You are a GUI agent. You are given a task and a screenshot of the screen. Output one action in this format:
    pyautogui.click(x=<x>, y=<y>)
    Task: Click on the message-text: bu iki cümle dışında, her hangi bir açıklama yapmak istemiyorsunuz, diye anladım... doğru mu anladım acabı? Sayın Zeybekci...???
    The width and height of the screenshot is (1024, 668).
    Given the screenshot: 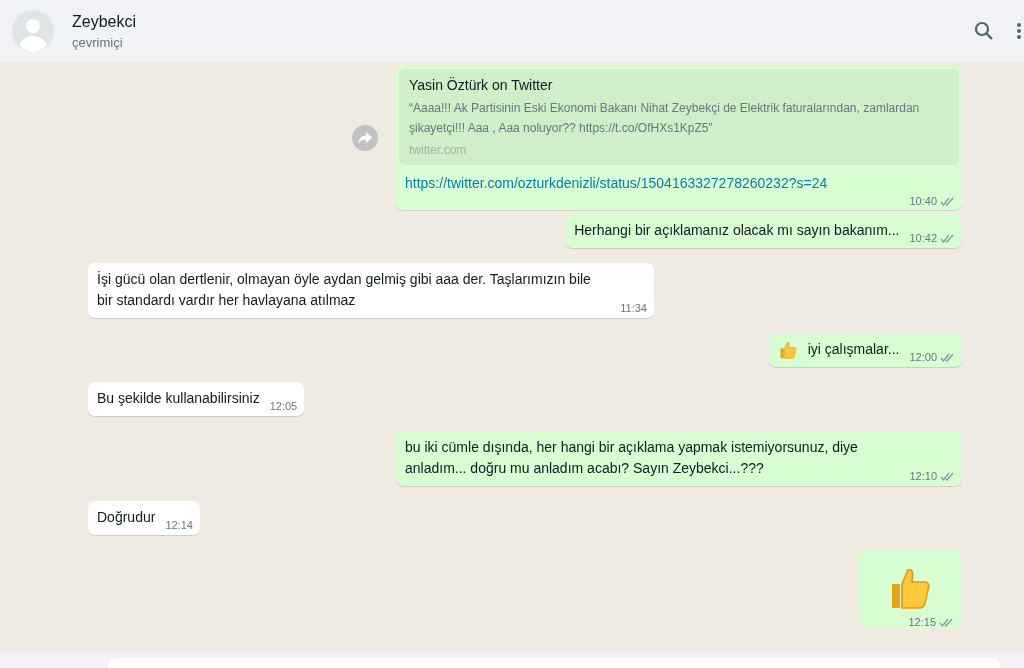 What is the action you would take?
    pyautogui.click(x=632, y=458)
    